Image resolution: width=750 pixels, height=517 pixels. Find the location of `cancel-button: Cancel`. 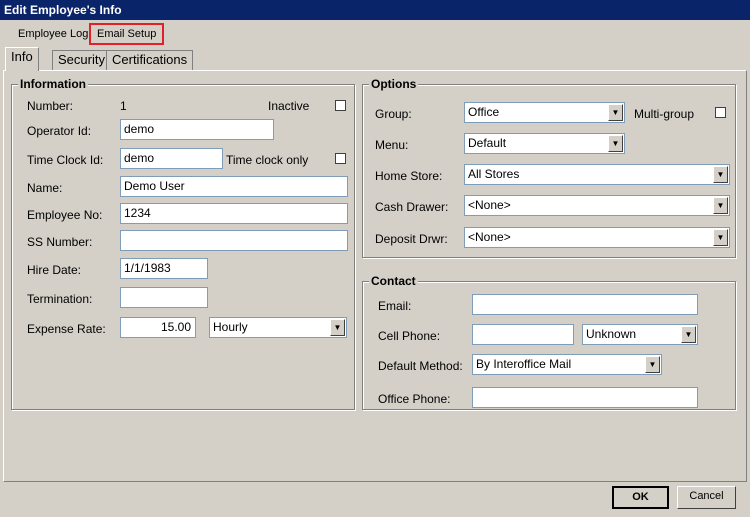

cancel-button: Cancel is located at coordinates (706, 497).